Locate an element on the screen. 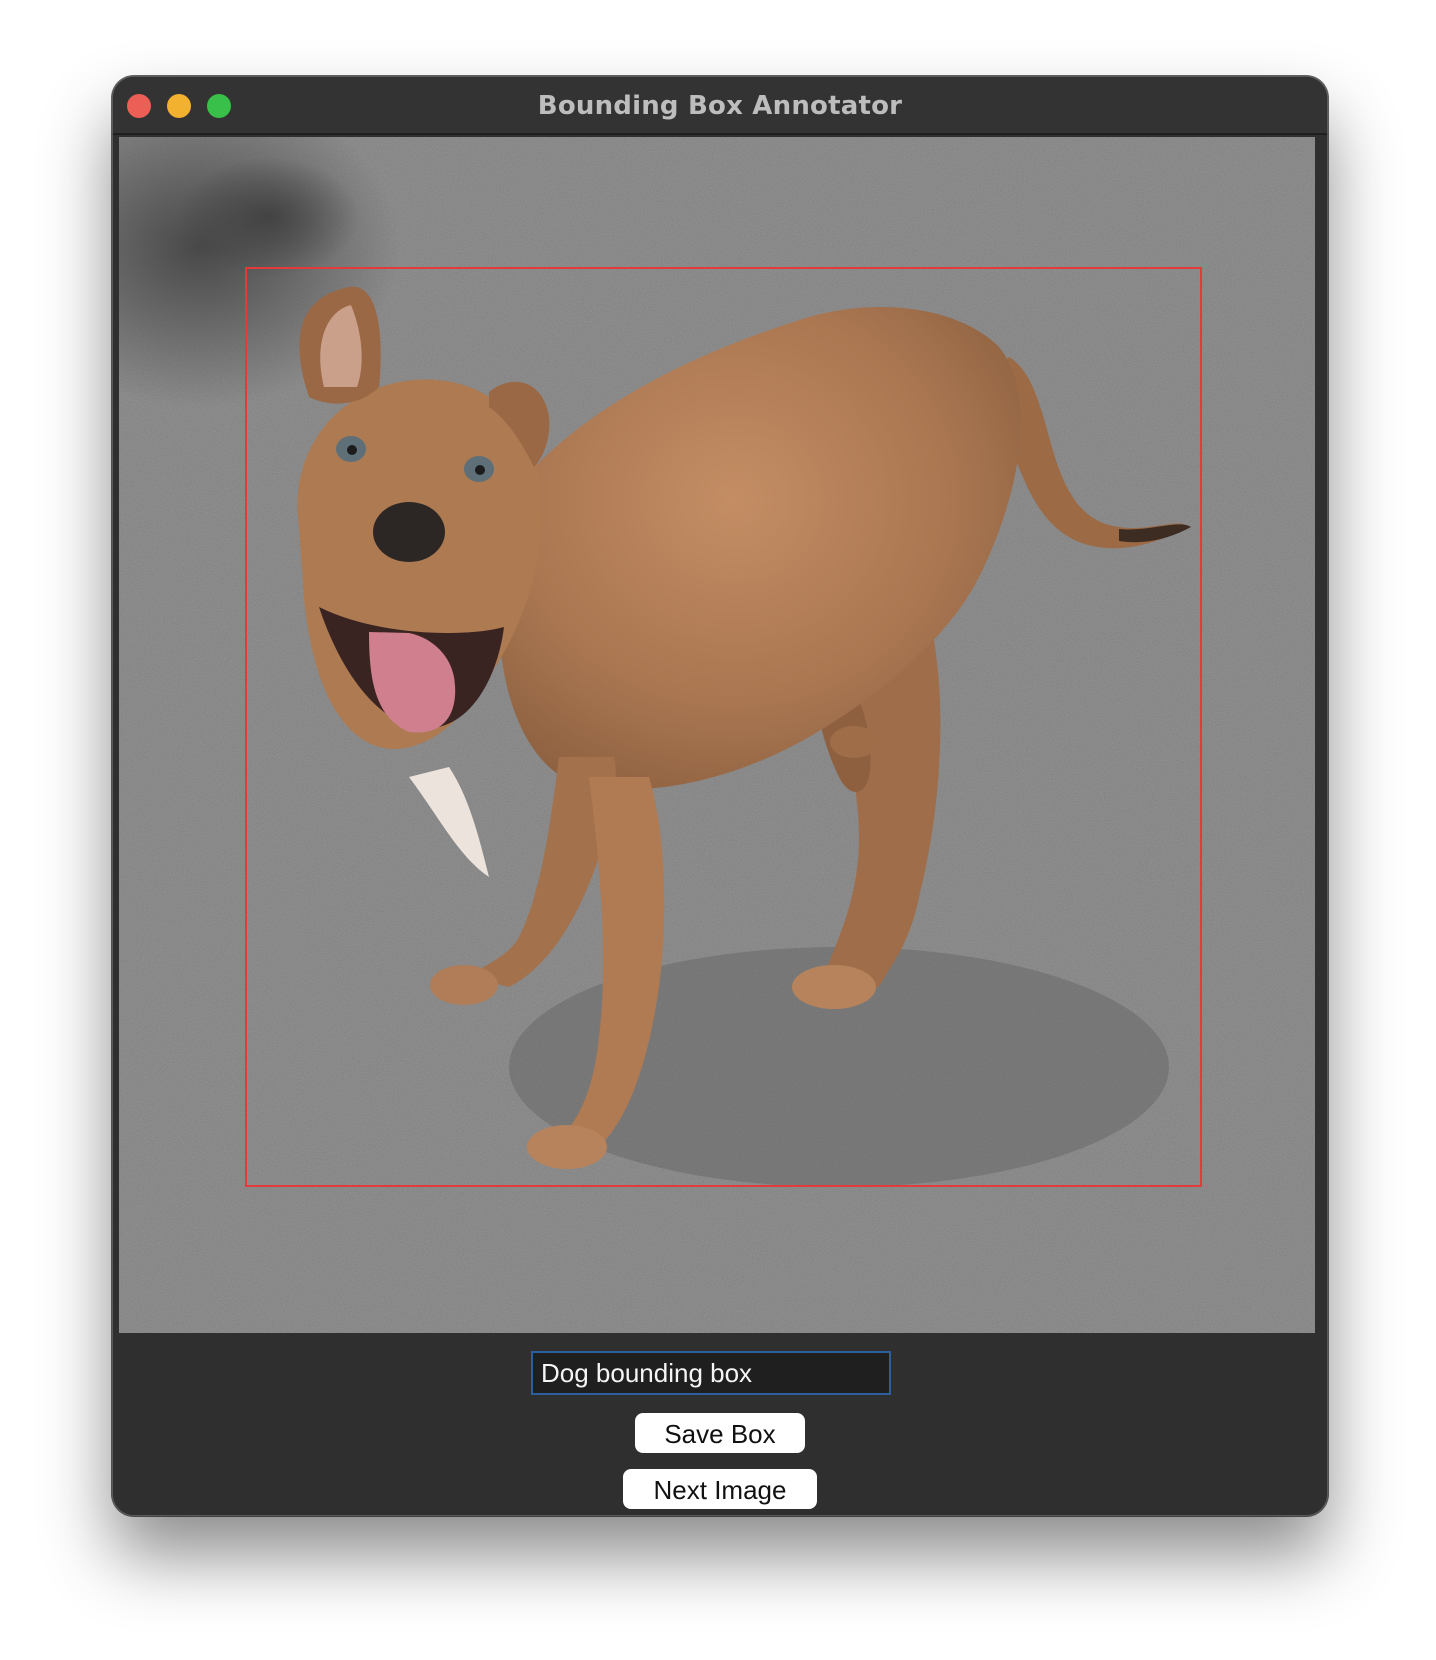 This screenshot has width=1436, height=1660. box-label-input is located at coordinates (711, 1373).